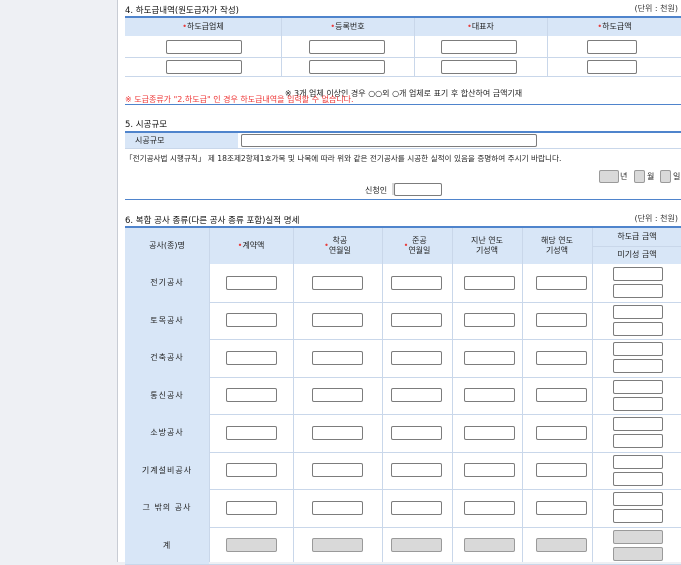  What do you see at coordinates (204, 47) in the screenshot?
I see `subcontract-row1-company-input` at bounding box center [204, 47].